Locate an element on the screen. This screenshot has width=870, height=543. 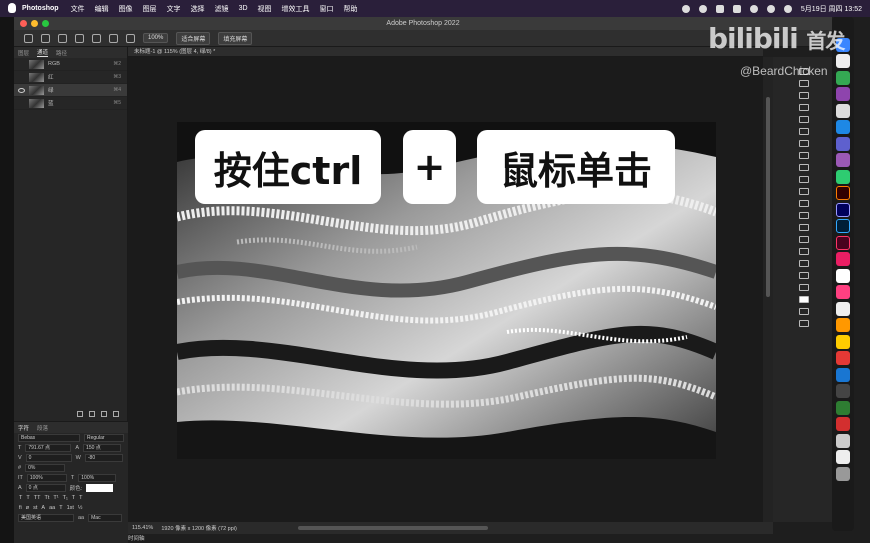
font-style-select: Regular is located at coordinates (104, 438).